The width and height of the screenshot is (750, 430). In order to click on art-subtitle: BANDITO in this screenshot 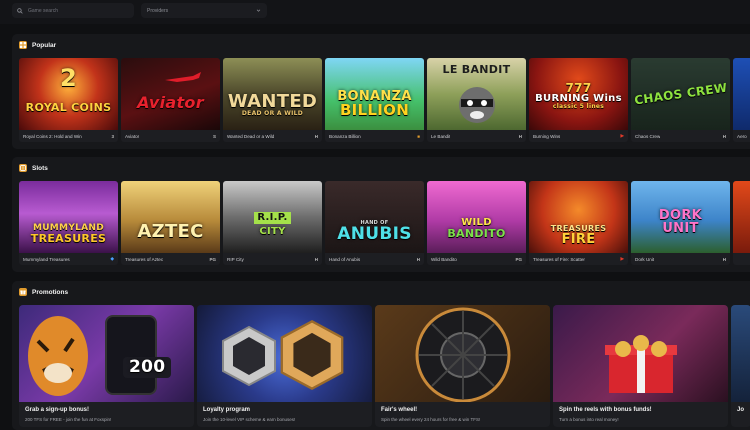, I will do `click(476, 233)`.